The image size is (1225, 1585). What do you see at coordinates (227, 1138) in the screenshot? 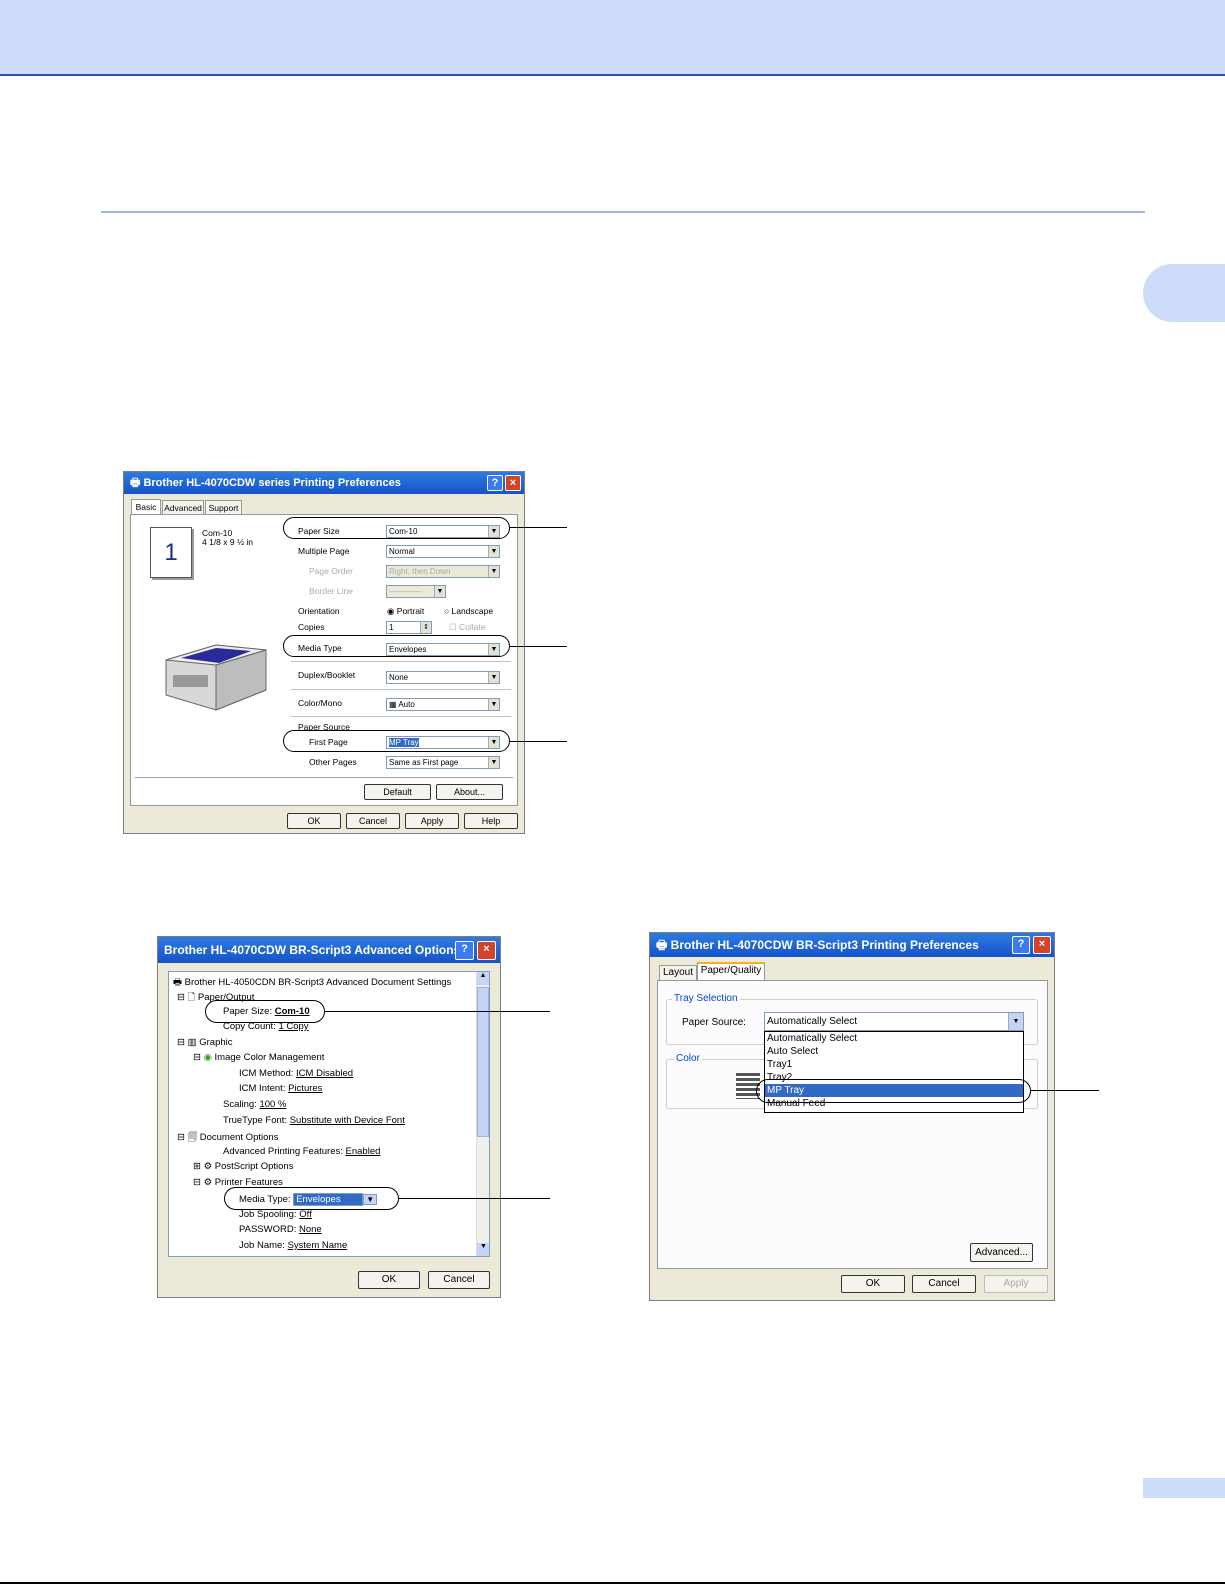
I see `tree-document-options: ⊟ 🗐 Document Options` at bounding box center [227, 1138].